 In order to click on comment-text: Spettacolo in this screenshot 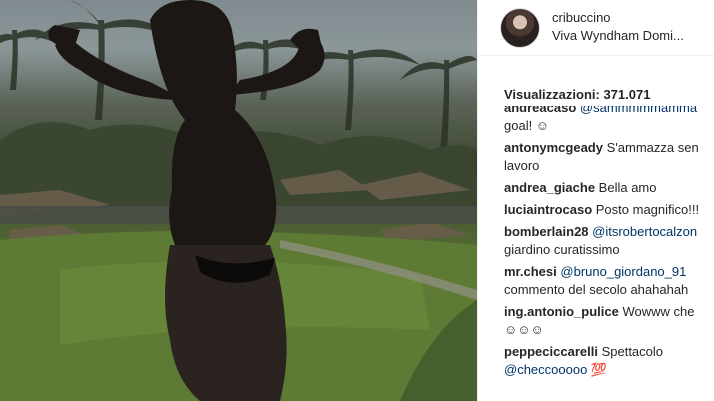, I will do `click(632, 351)`.